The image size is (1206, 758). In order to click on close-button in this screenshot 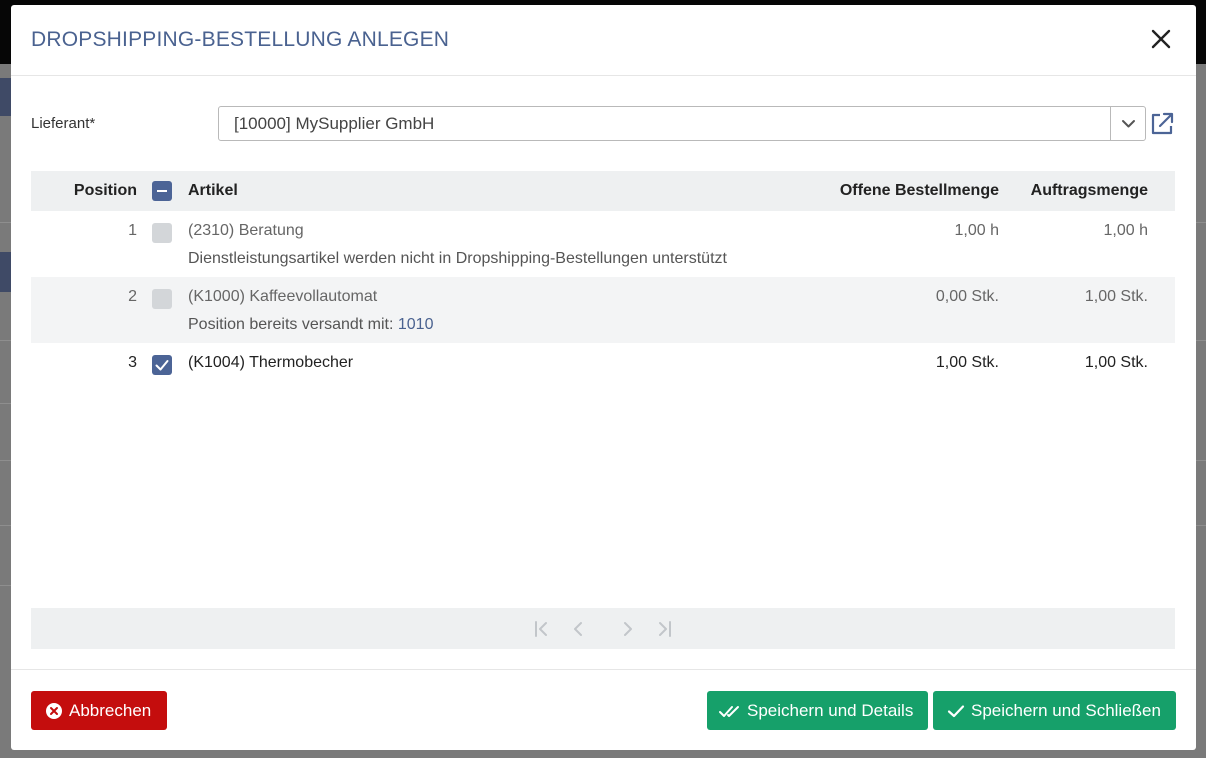, I will do `click(1161, 39)`.